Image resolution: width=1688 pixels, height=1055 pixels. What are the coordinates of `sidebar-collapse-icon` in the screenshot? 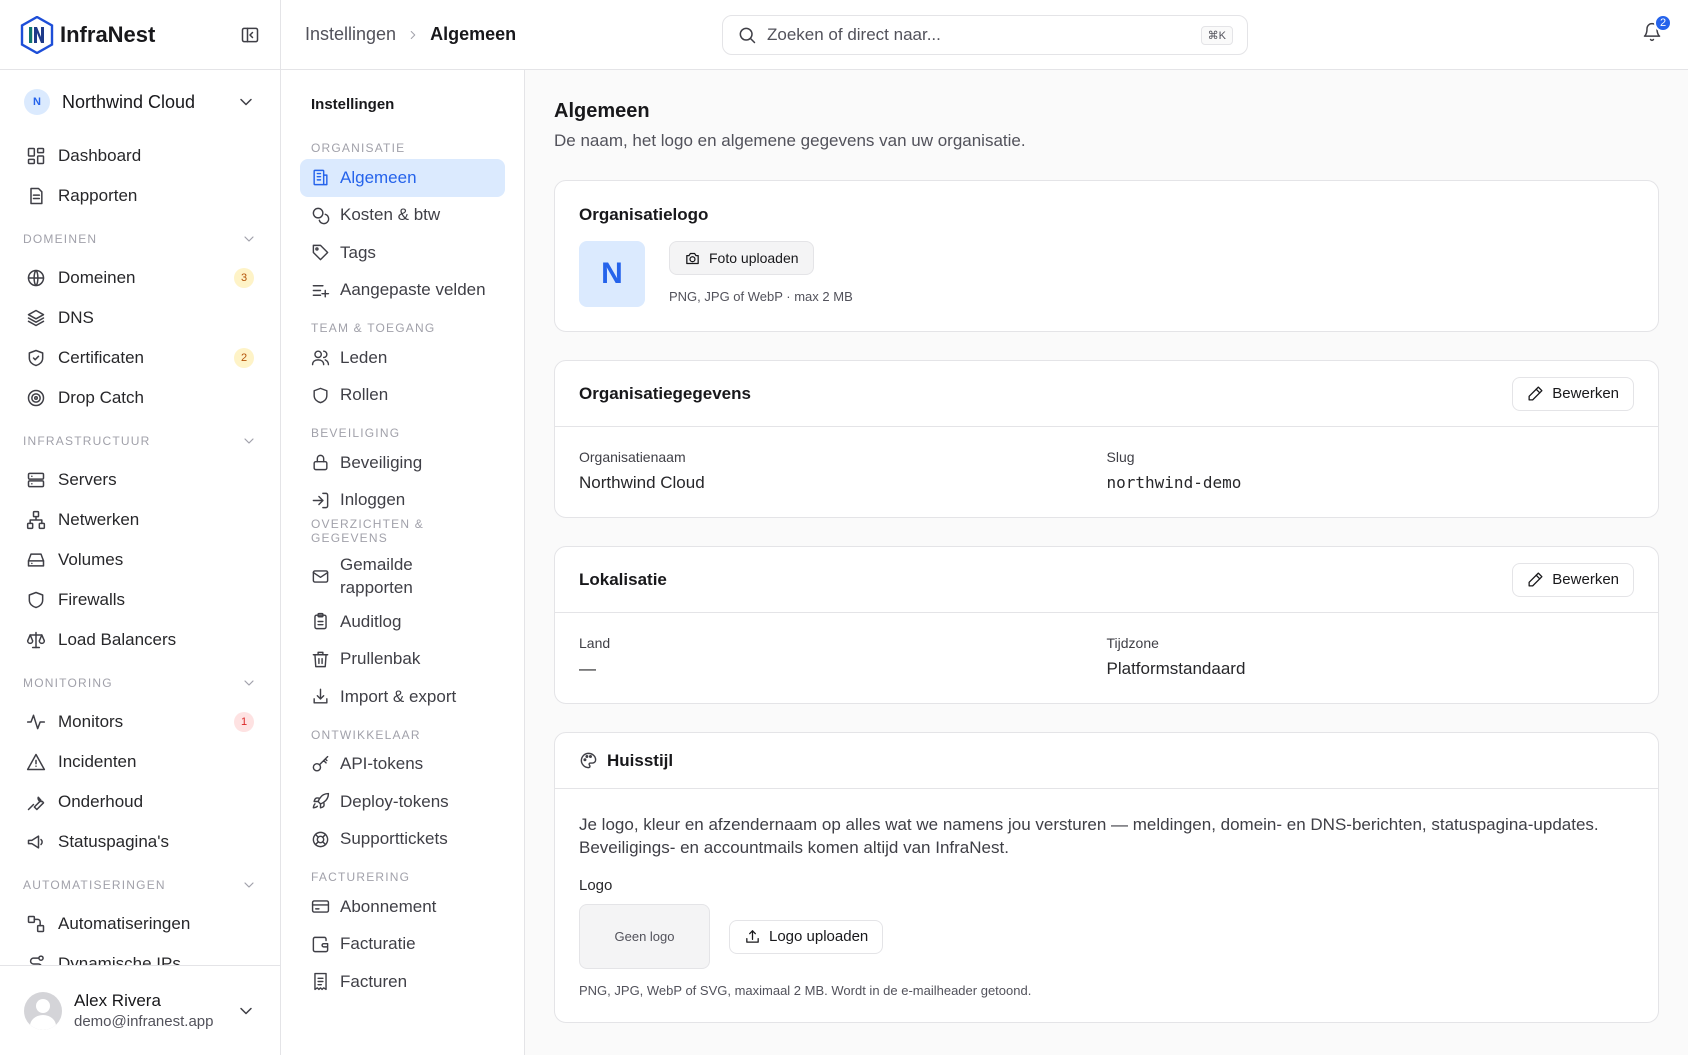 It's located at (250, 35).